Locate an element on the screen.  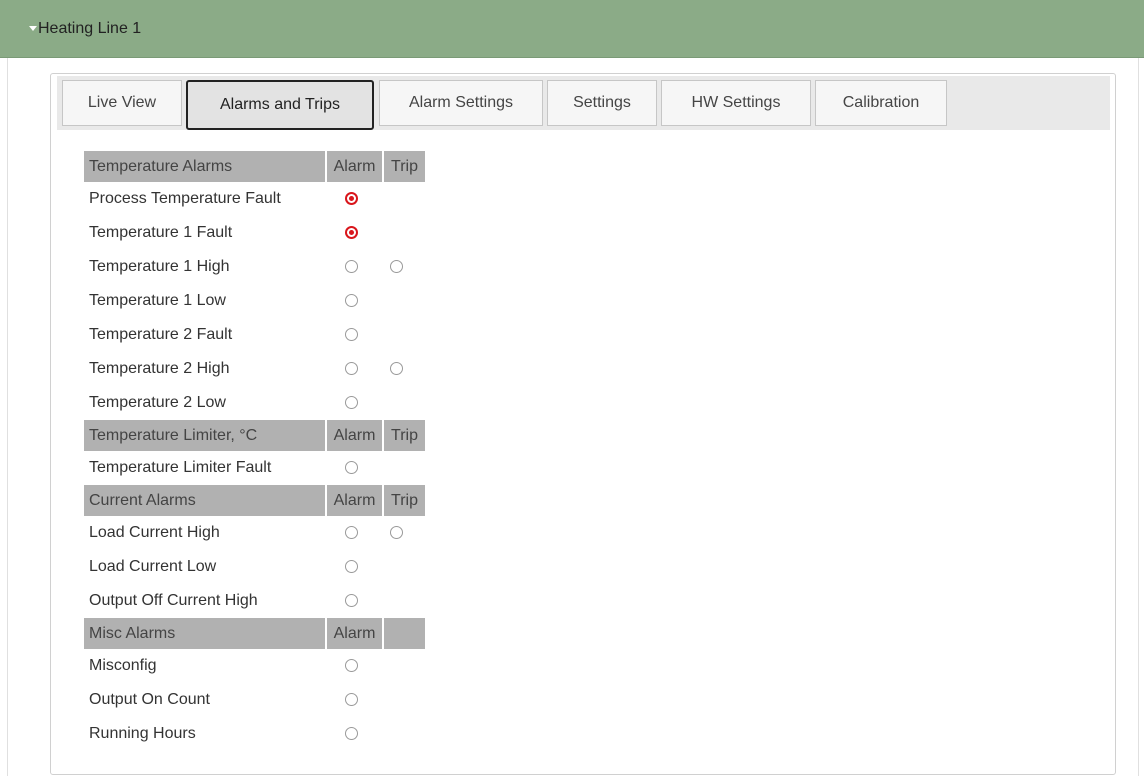
alarm-row: Temperature 1 Fault is located at coordinates (254, 233).